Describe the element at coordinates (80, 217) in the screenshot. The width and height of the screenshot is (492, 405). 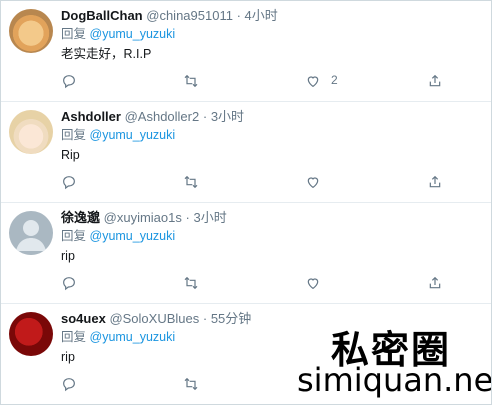
I see `display-name: 徐逸邈` at that location.